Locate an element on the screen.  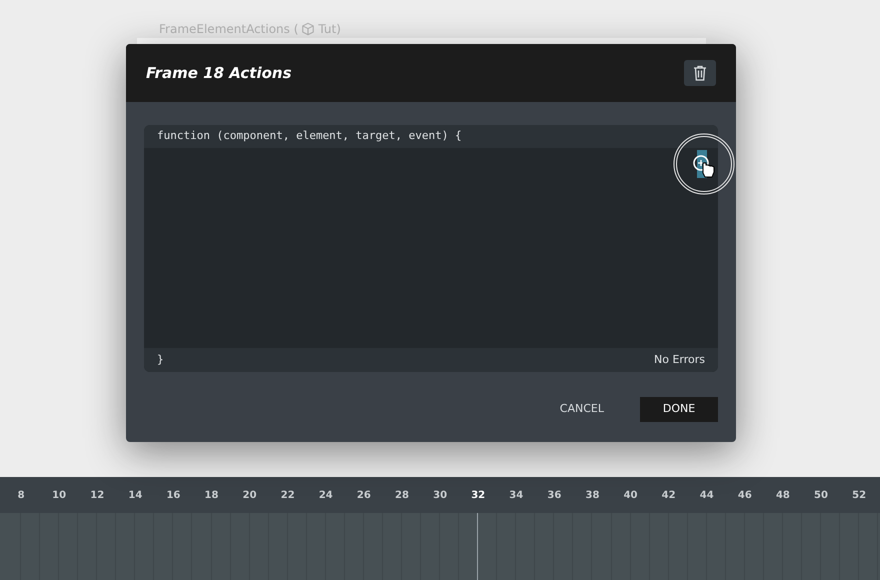
frame-number: 52 is located at coordinates (859, 495).